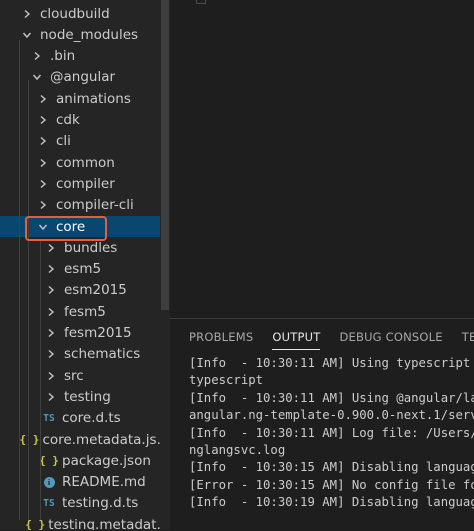 The image size is (474, 531). Describe the element at coordinates (91, 418) in the screenshot. I see `tree-item-label: core.d.ts` at that location.